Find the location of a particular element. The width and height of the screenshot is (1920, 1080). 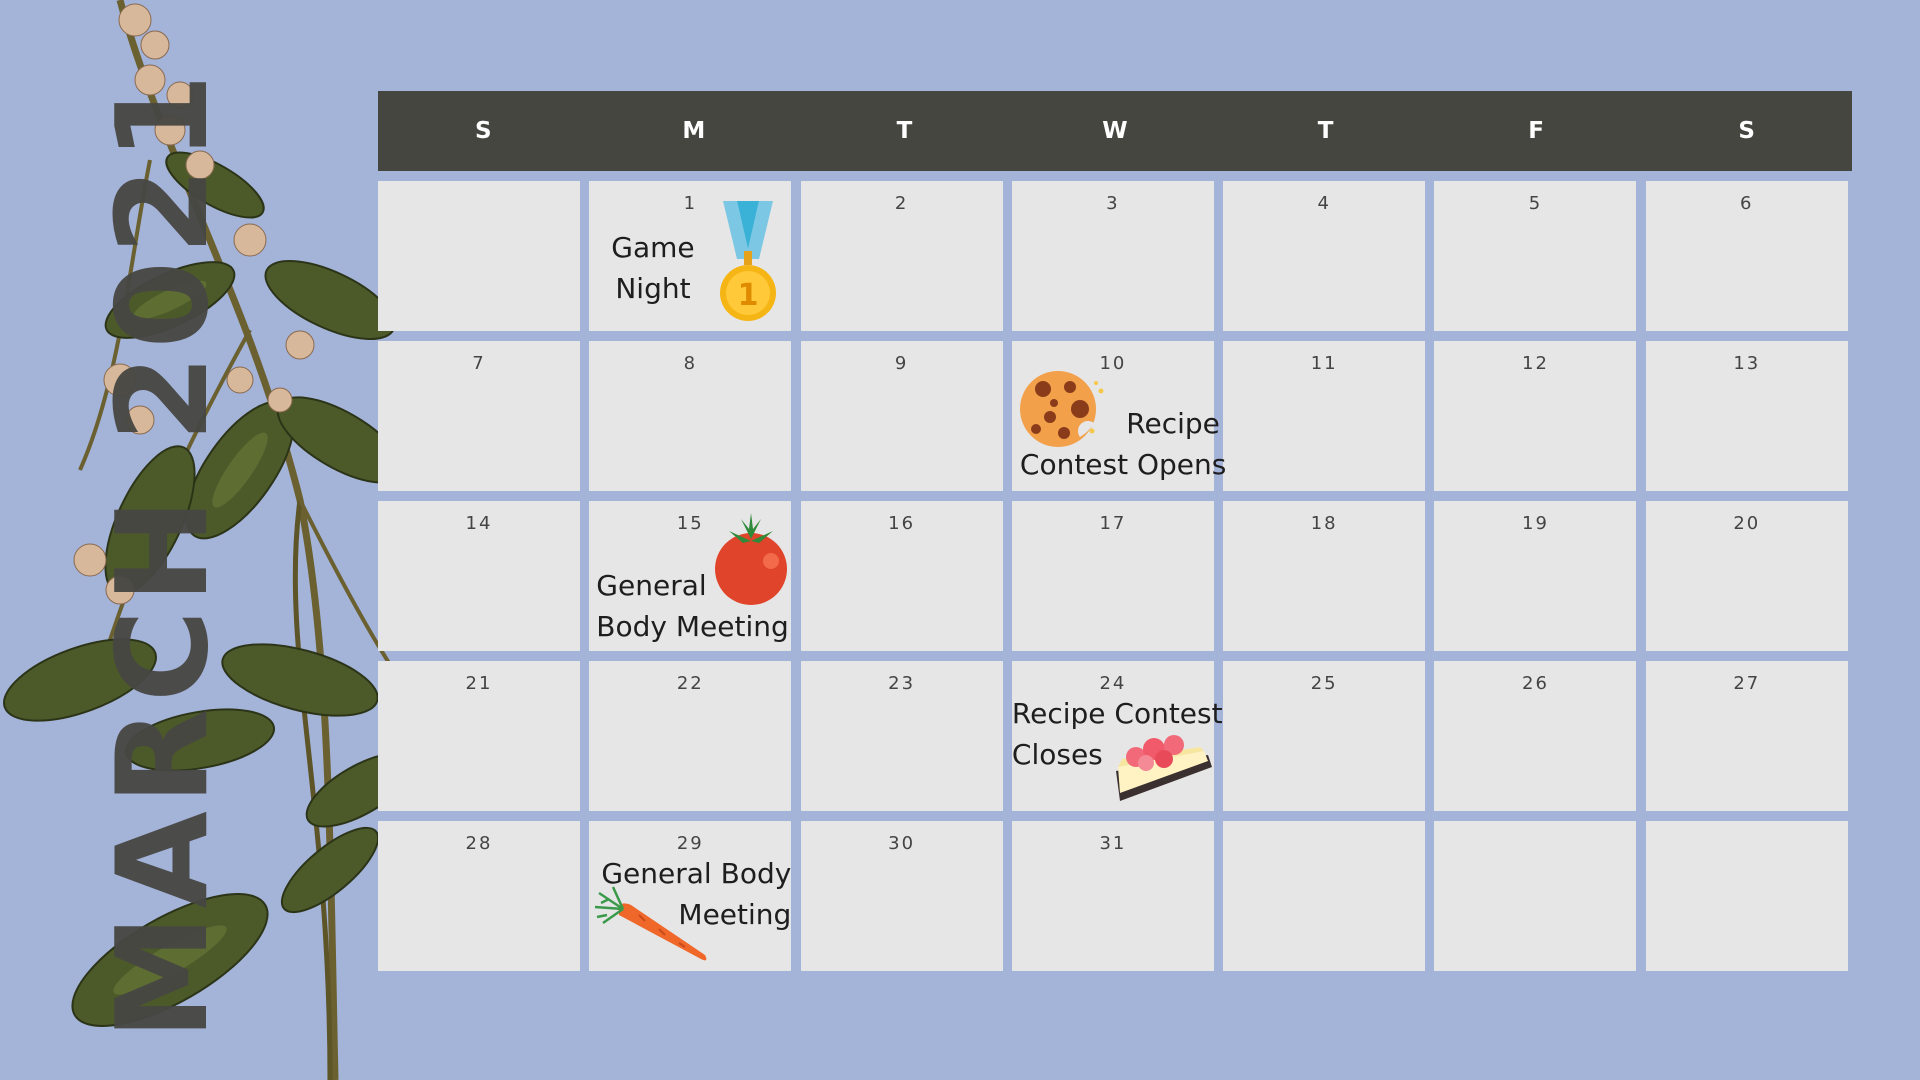

day-cell-13: 13 is located at coordinates (1746, 416).